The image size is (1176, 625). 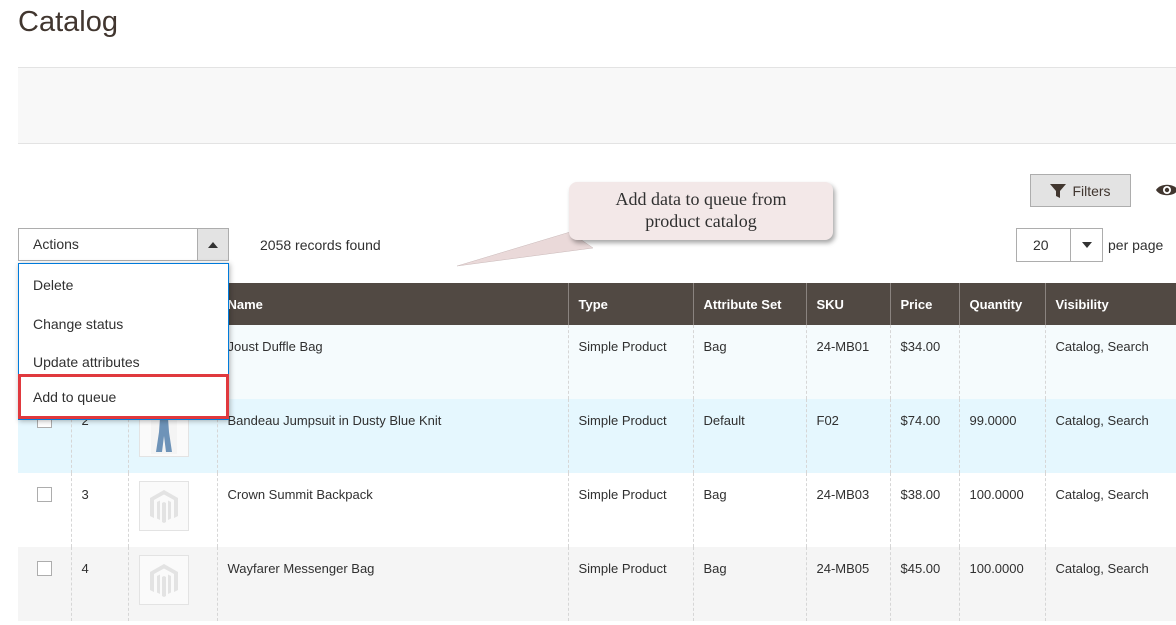 I want to click on records-count: 2058 records found, so click(x=320, y=245).